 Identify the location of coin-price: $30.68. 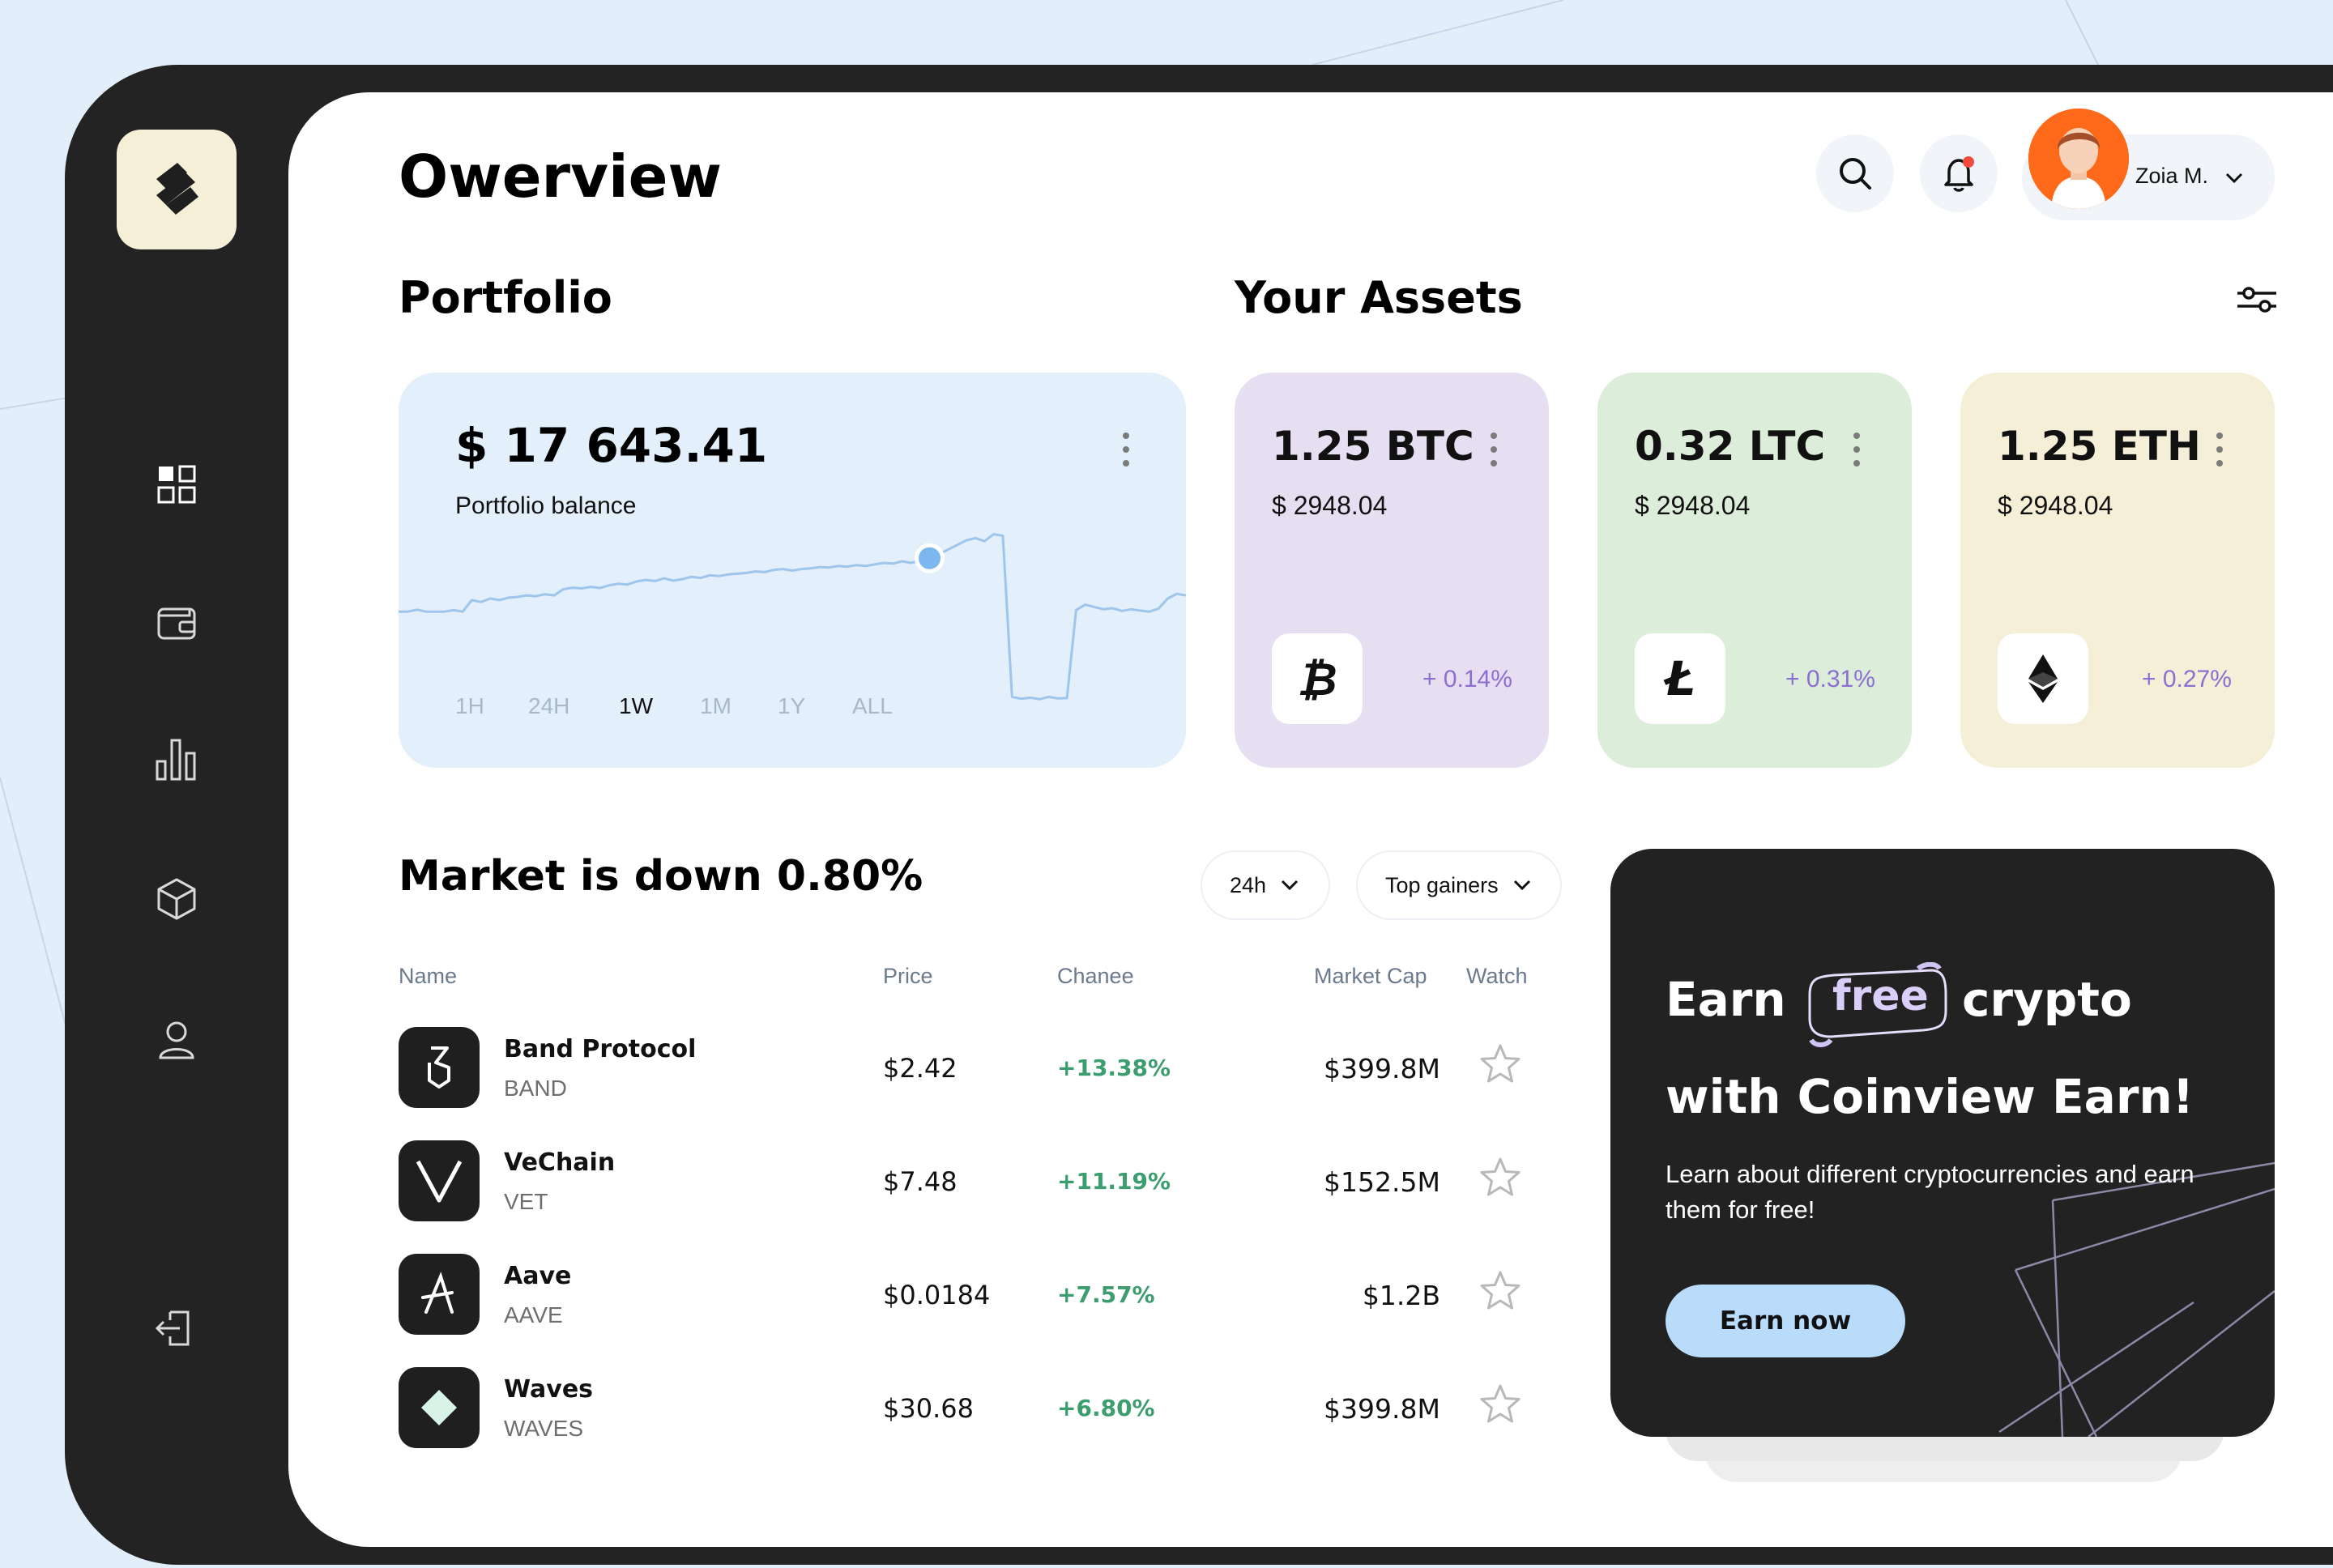
(928, 1408).